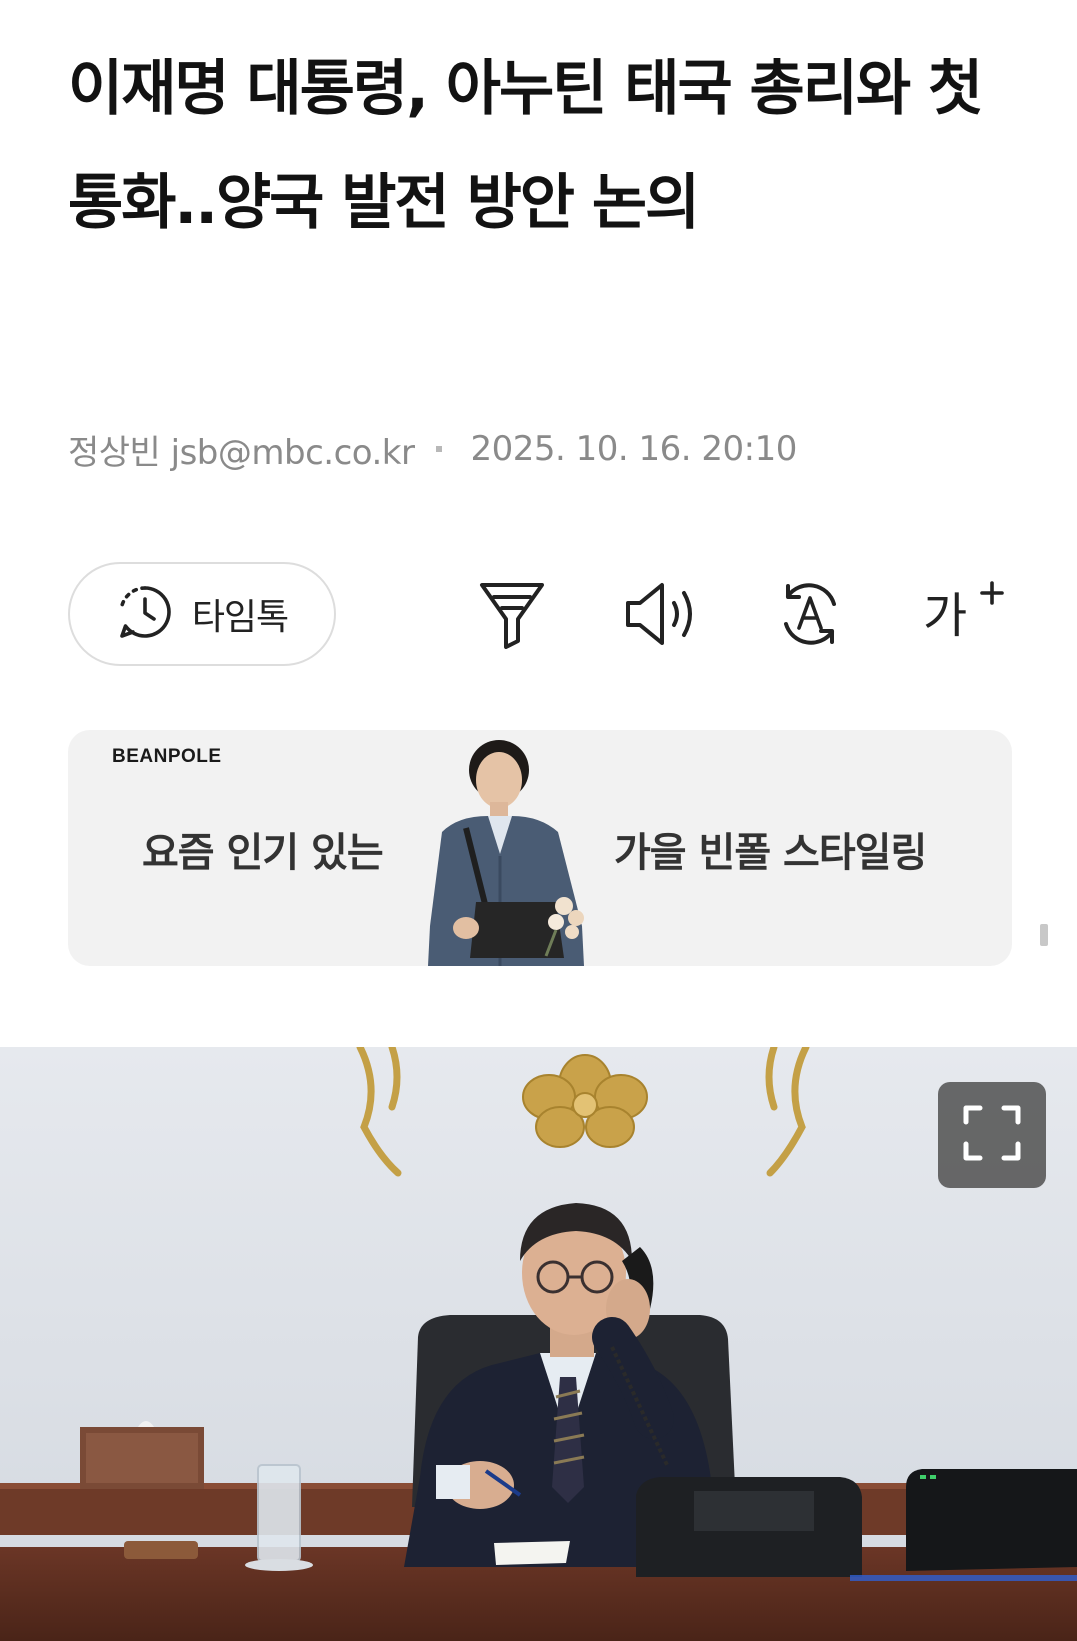 The width and height of the screenshot is (1077, 1641). What do you see at coordinates (525, 146) in the screenshot?
I see `article-headline: 이재명 대통령, 아누틴 태국 총리와 첫 통화..양국 발전 방안 논의` at bounding box center [525, 146].